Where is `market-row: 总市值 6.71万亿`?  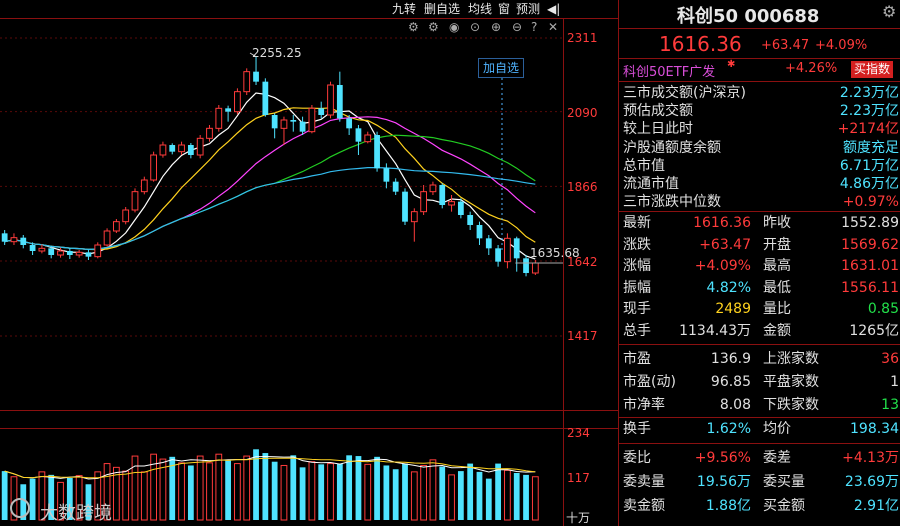
market-row: 总市值 6.71万亿 is located at coordinates (759, 166).